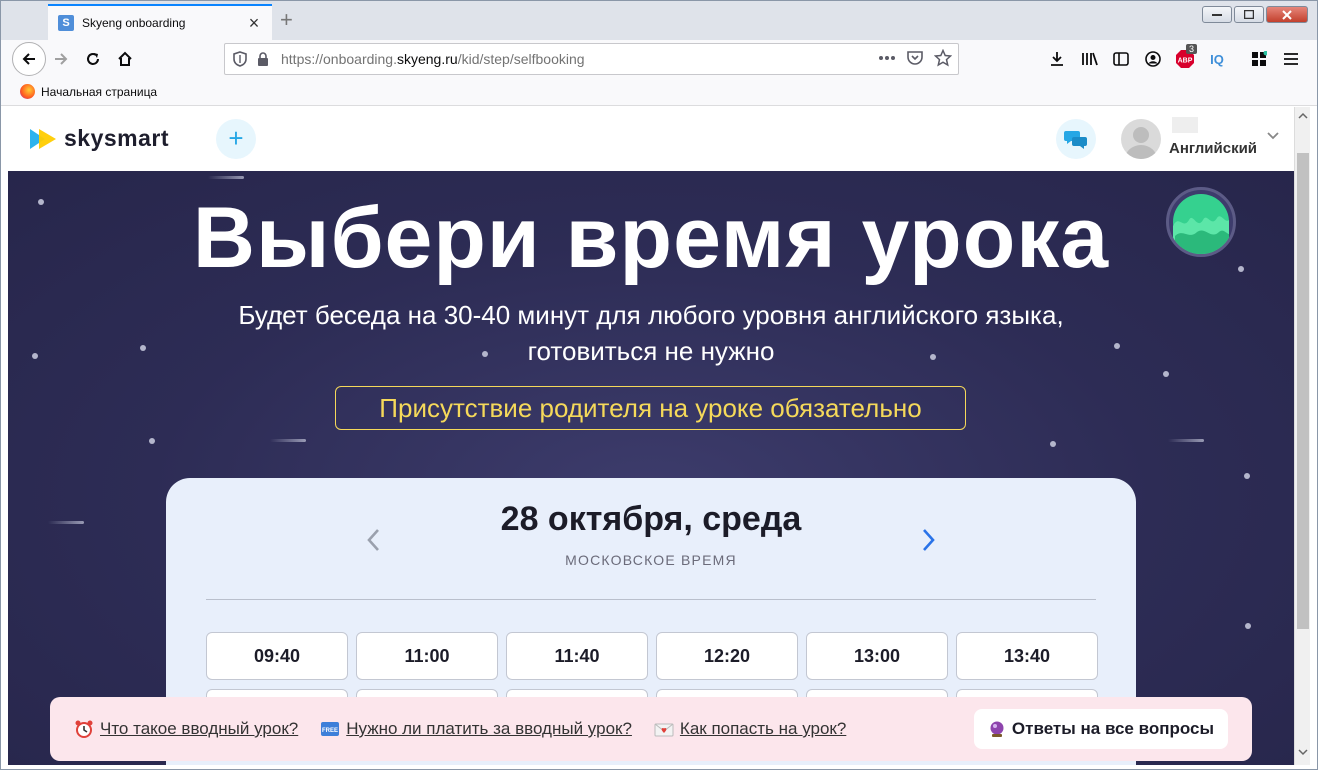 Image resolution: width=1318 pixels, height=770 pixels. I want to click on faq-item: FREE Нужно ли платить за вводный урок?, so click(476, 729).